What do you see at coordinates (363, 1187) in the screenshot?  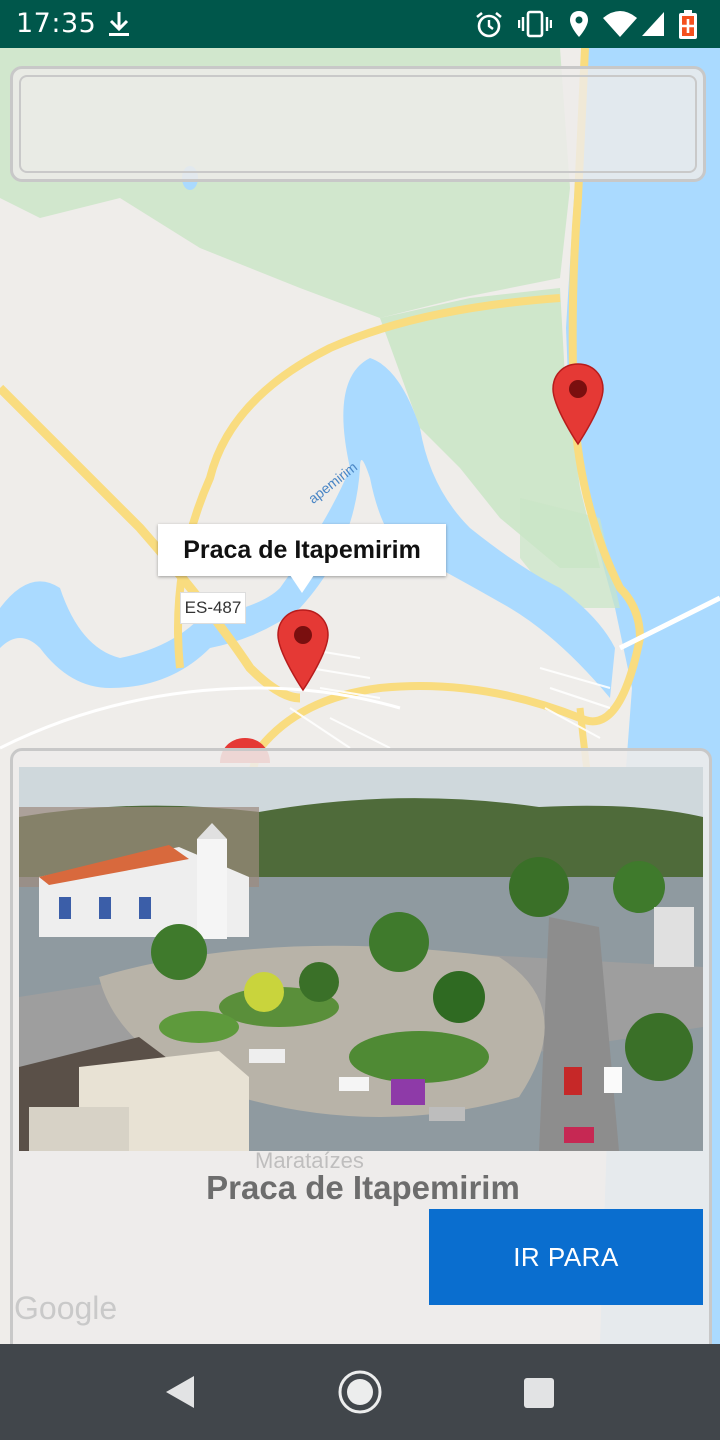 I see `place-title: Praca de Itapemirim` at bounding box center [363, 1187].